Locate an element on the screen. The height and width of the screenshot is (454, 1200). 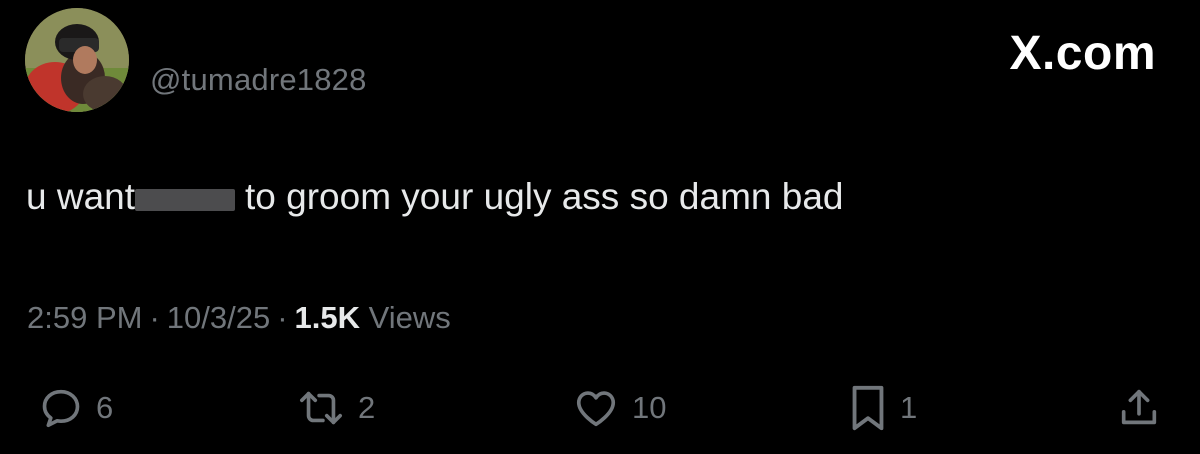
avatar-photo is located at coordinates (77, 60).